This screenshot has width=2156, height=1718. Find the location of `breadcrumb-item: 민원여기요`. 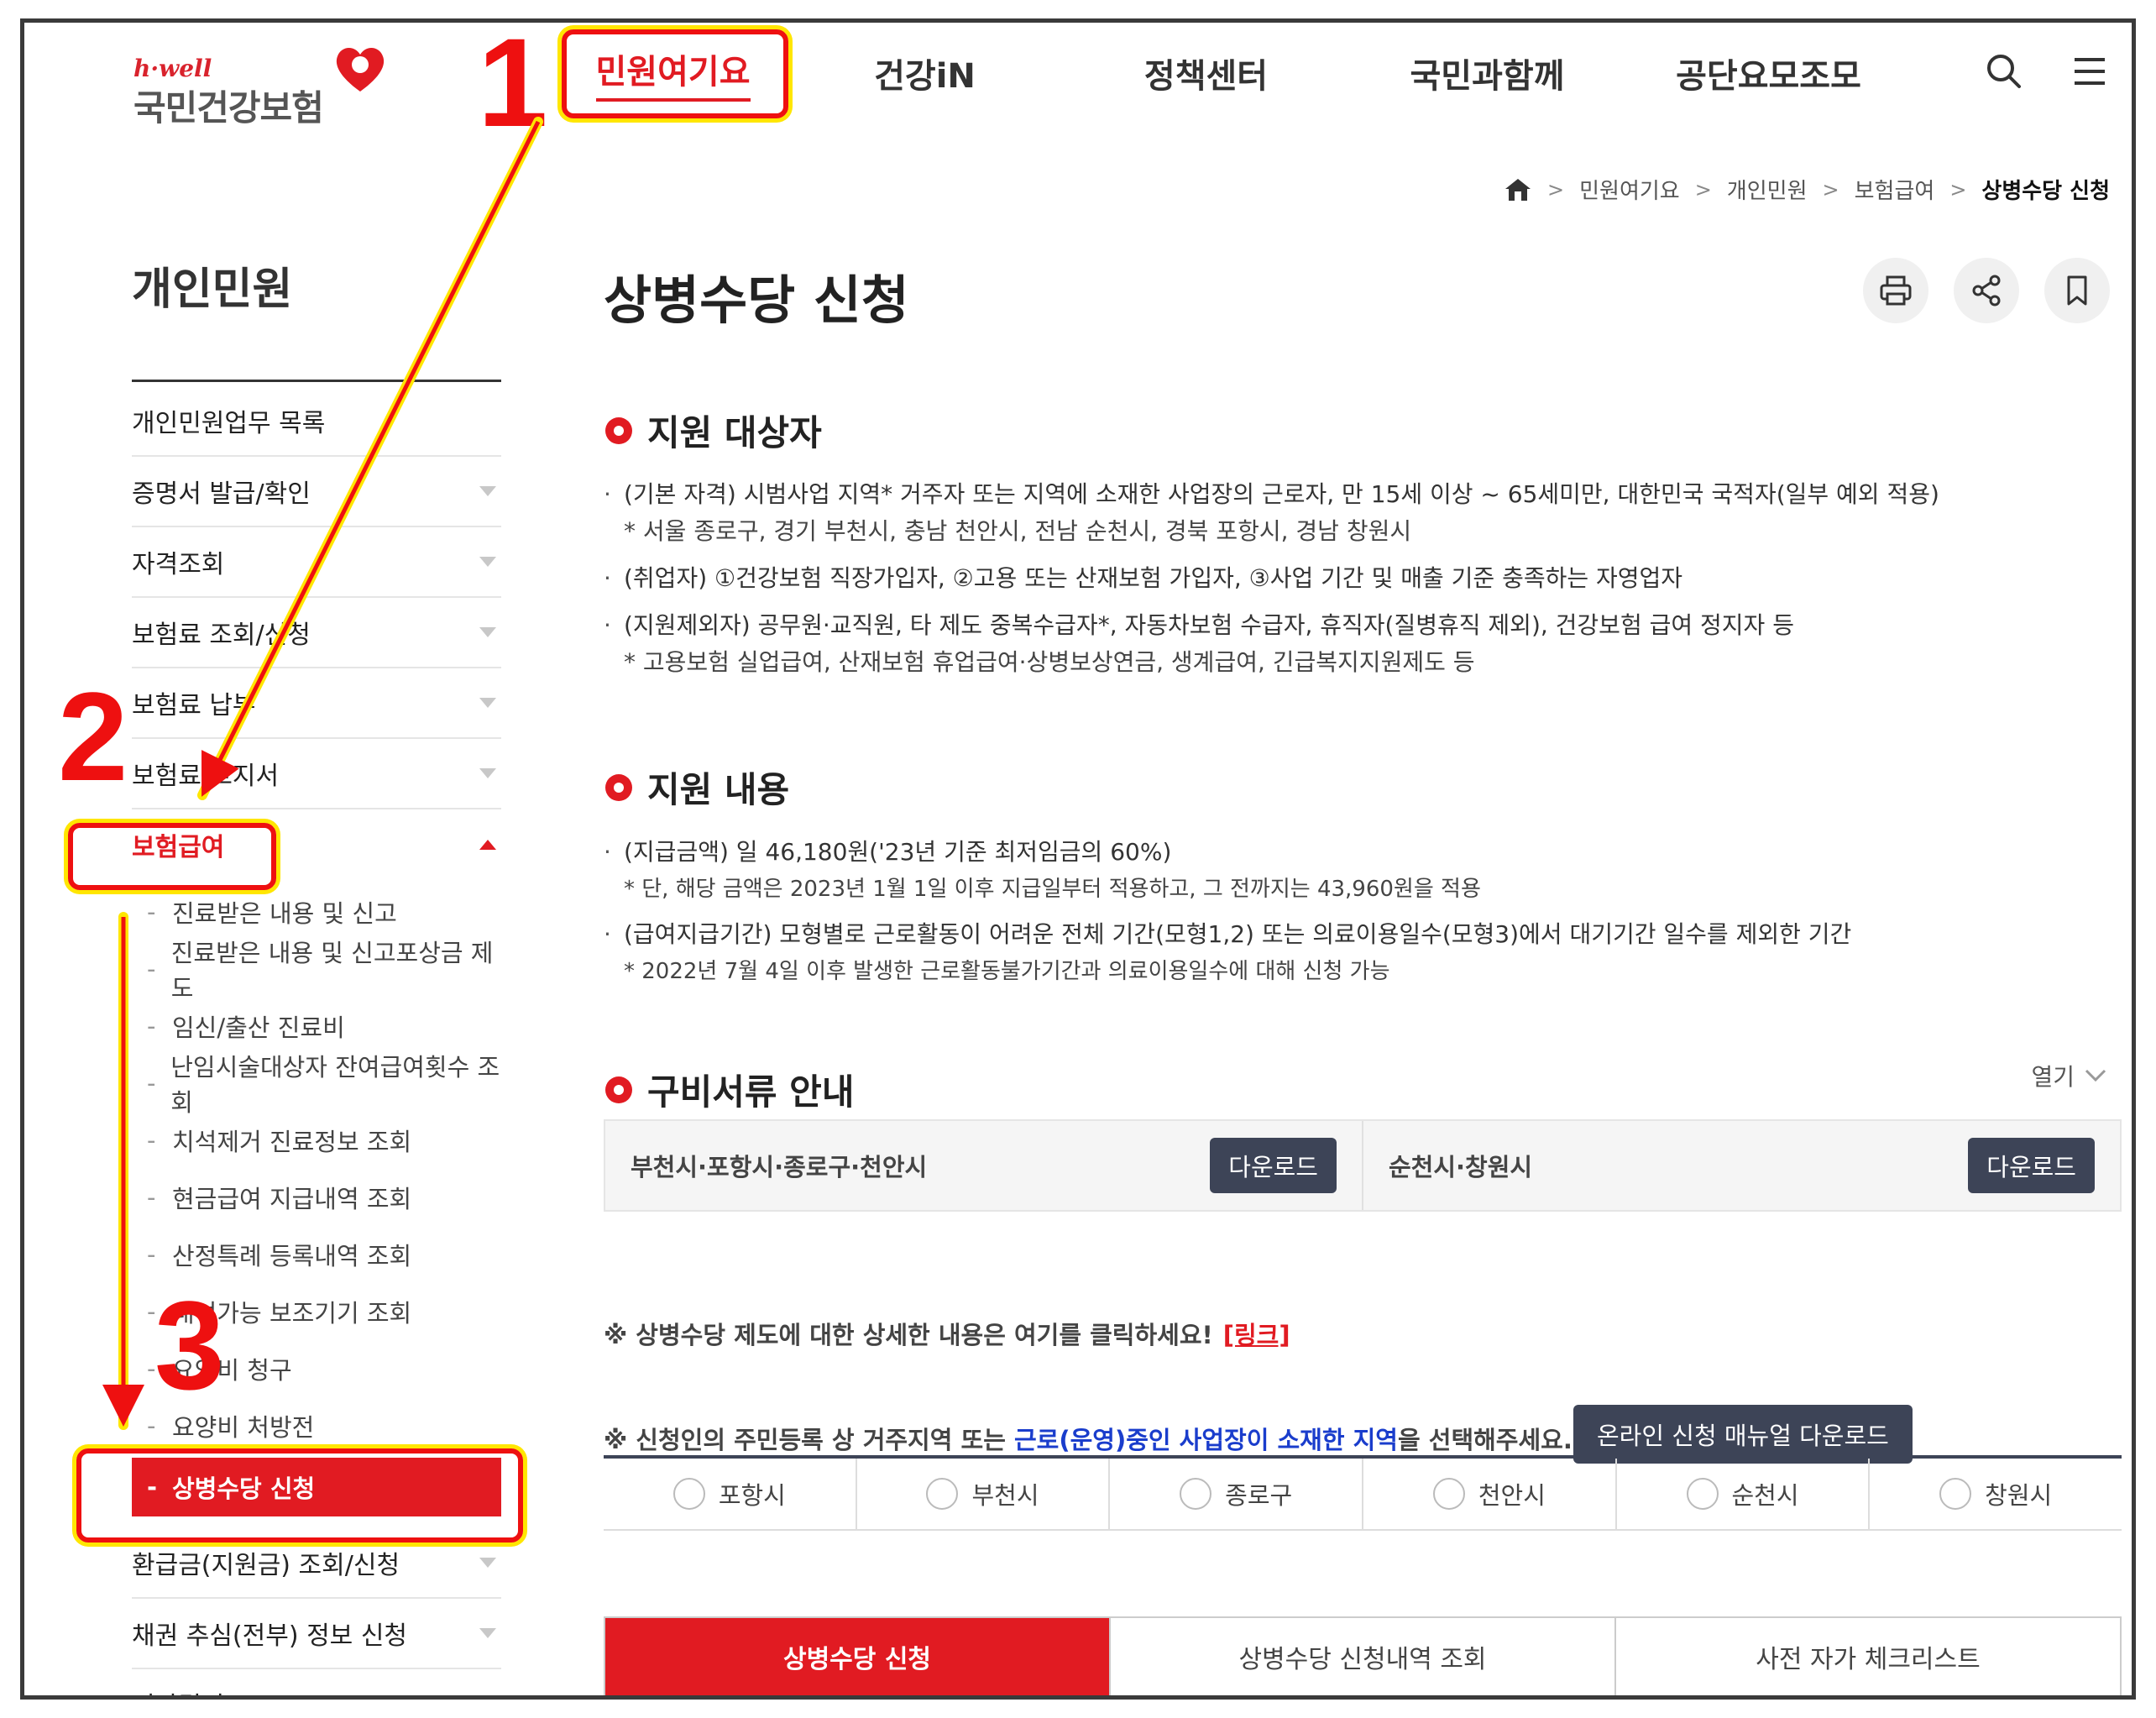

breadcrumb-item: 민원여기요 is located at coordinates (1629, 189).